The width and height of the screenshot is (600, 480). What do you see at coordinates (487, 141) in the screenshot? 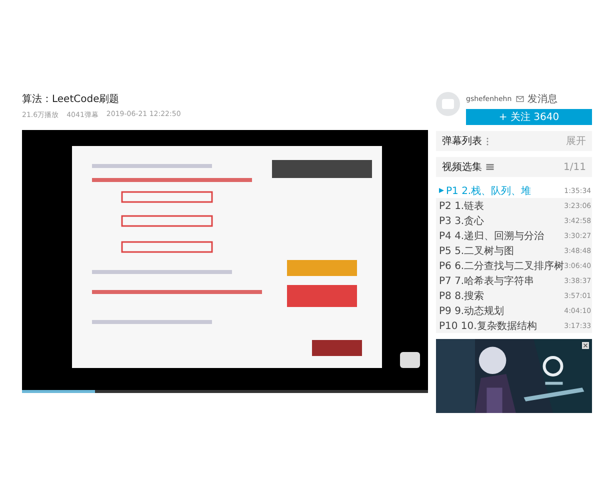
I see `more-icon` at bounding box center [487, 141].